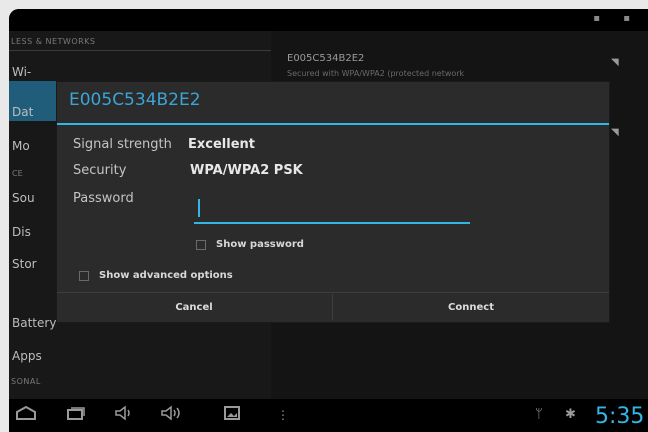 Image resolution: width=648 pixels, height=432 pixels. What do you see at coordinates (539, 414) in the screenshot?
I see `usb-icon: ᛘ` at bounding box center [539, 414].